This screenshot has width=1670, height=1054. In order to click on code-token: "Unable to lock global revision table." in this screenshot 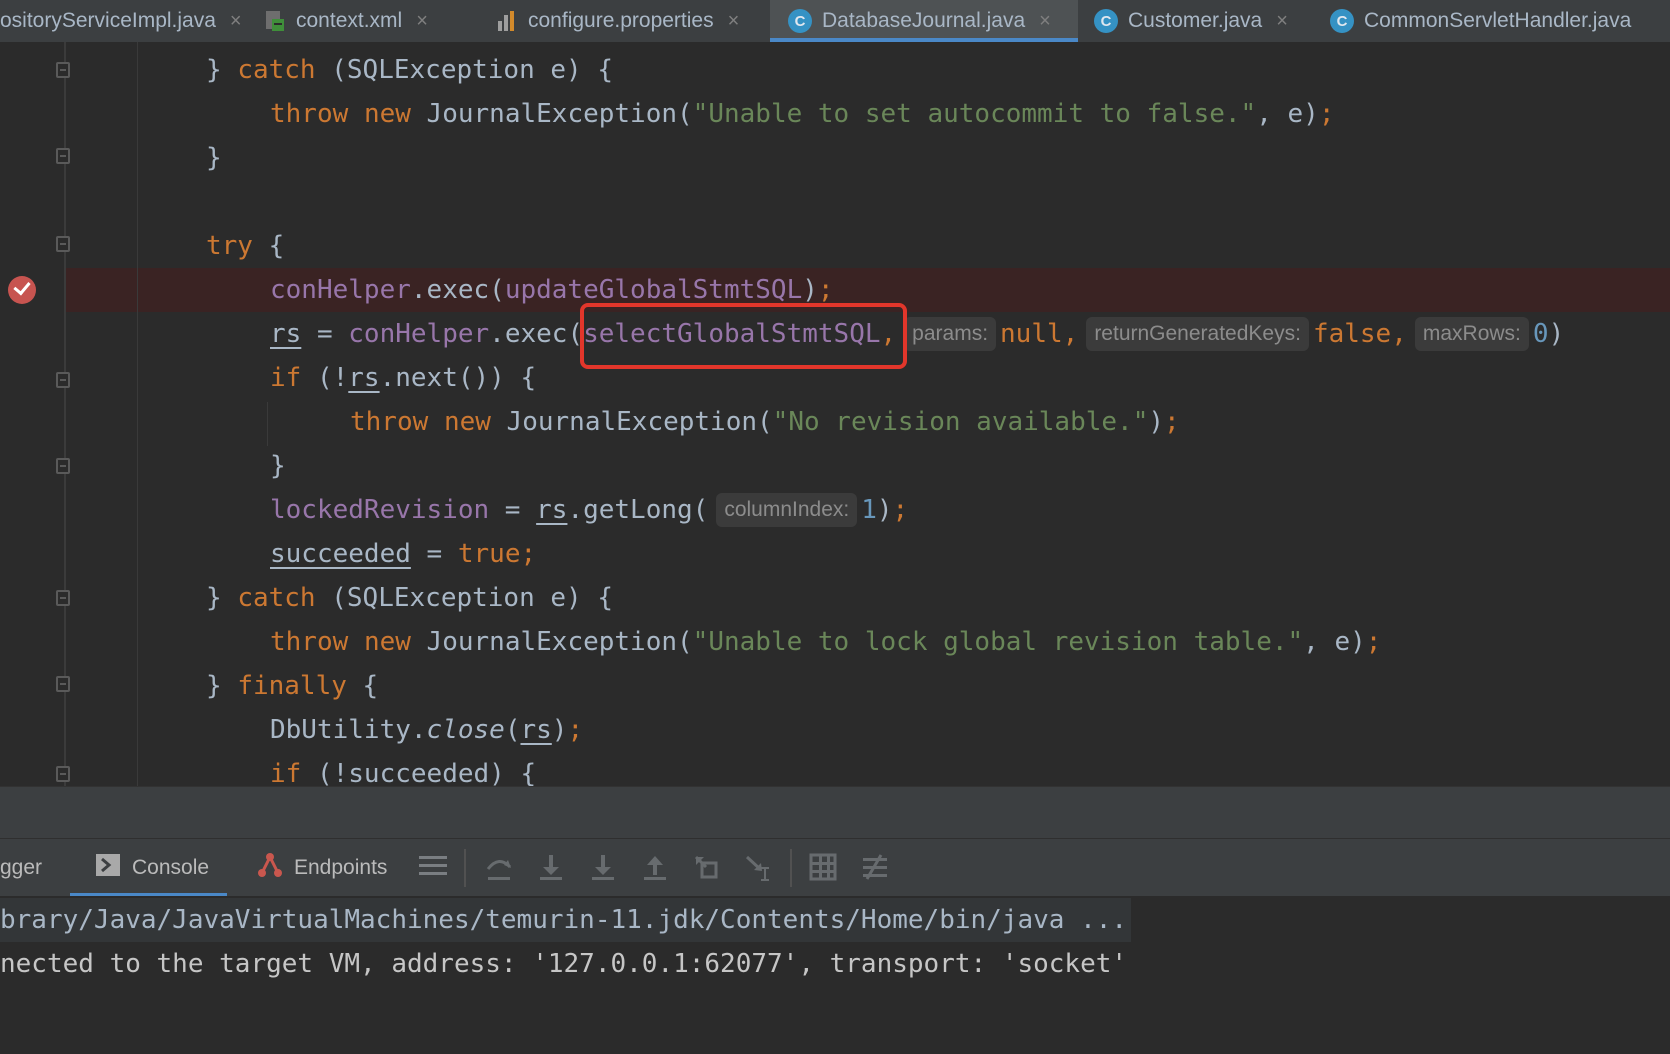, I will do `click(998, 642)`.